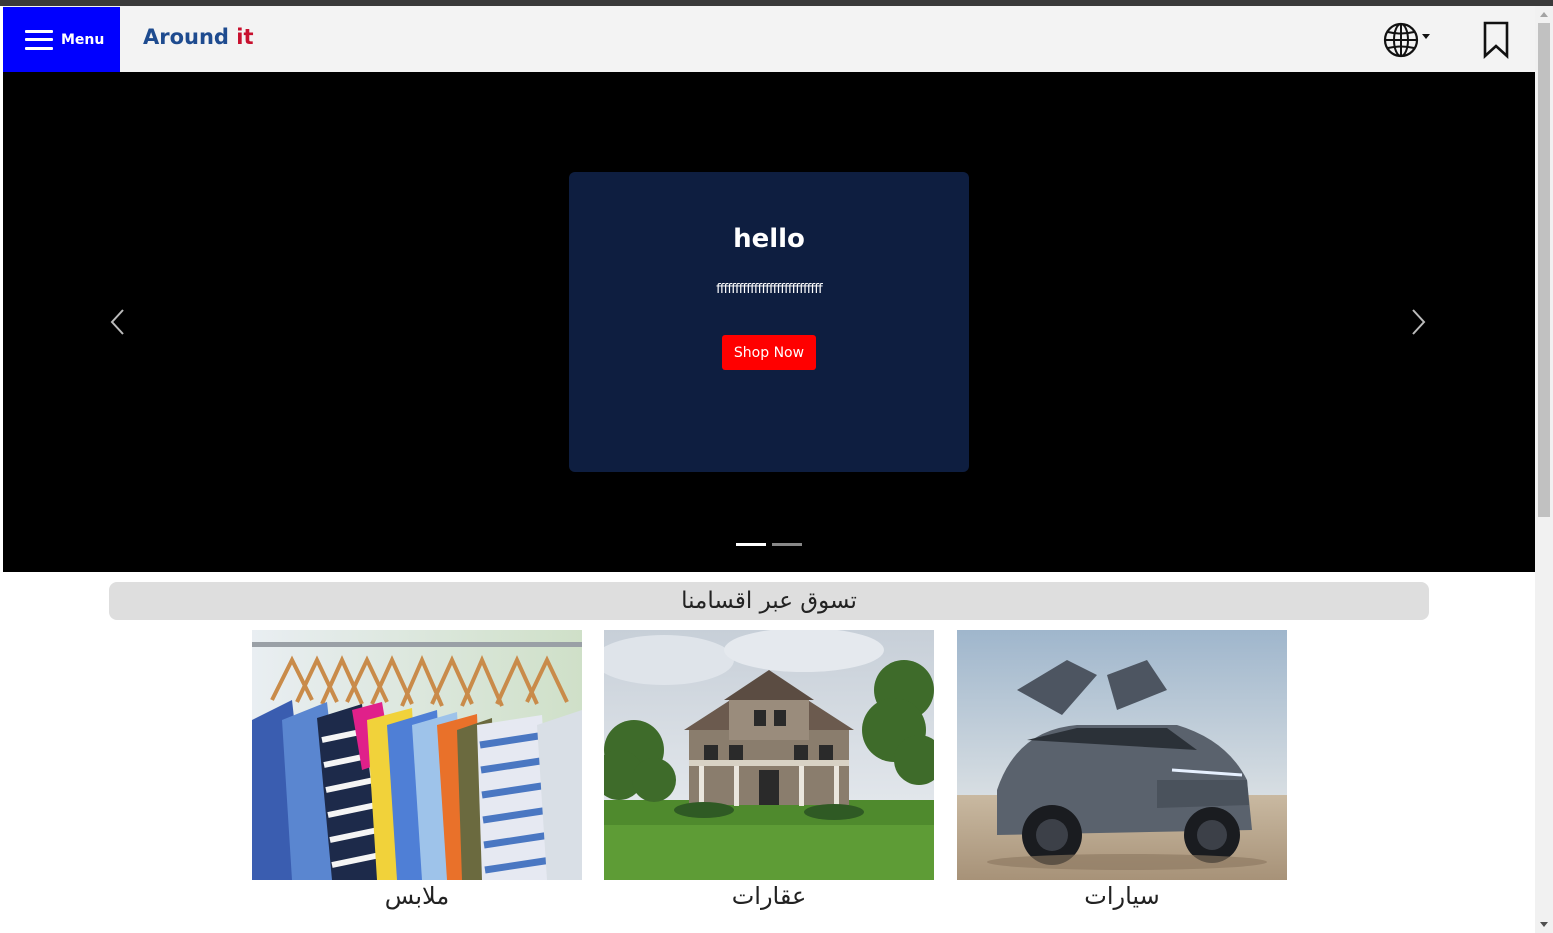 Image resolution: width=1553 pixels, height=933 pixels. What do you see at coordinates (1122, 896) in the screenshot?
I see `category-label-cars: سيارات` at bounding box center [1122, 896].